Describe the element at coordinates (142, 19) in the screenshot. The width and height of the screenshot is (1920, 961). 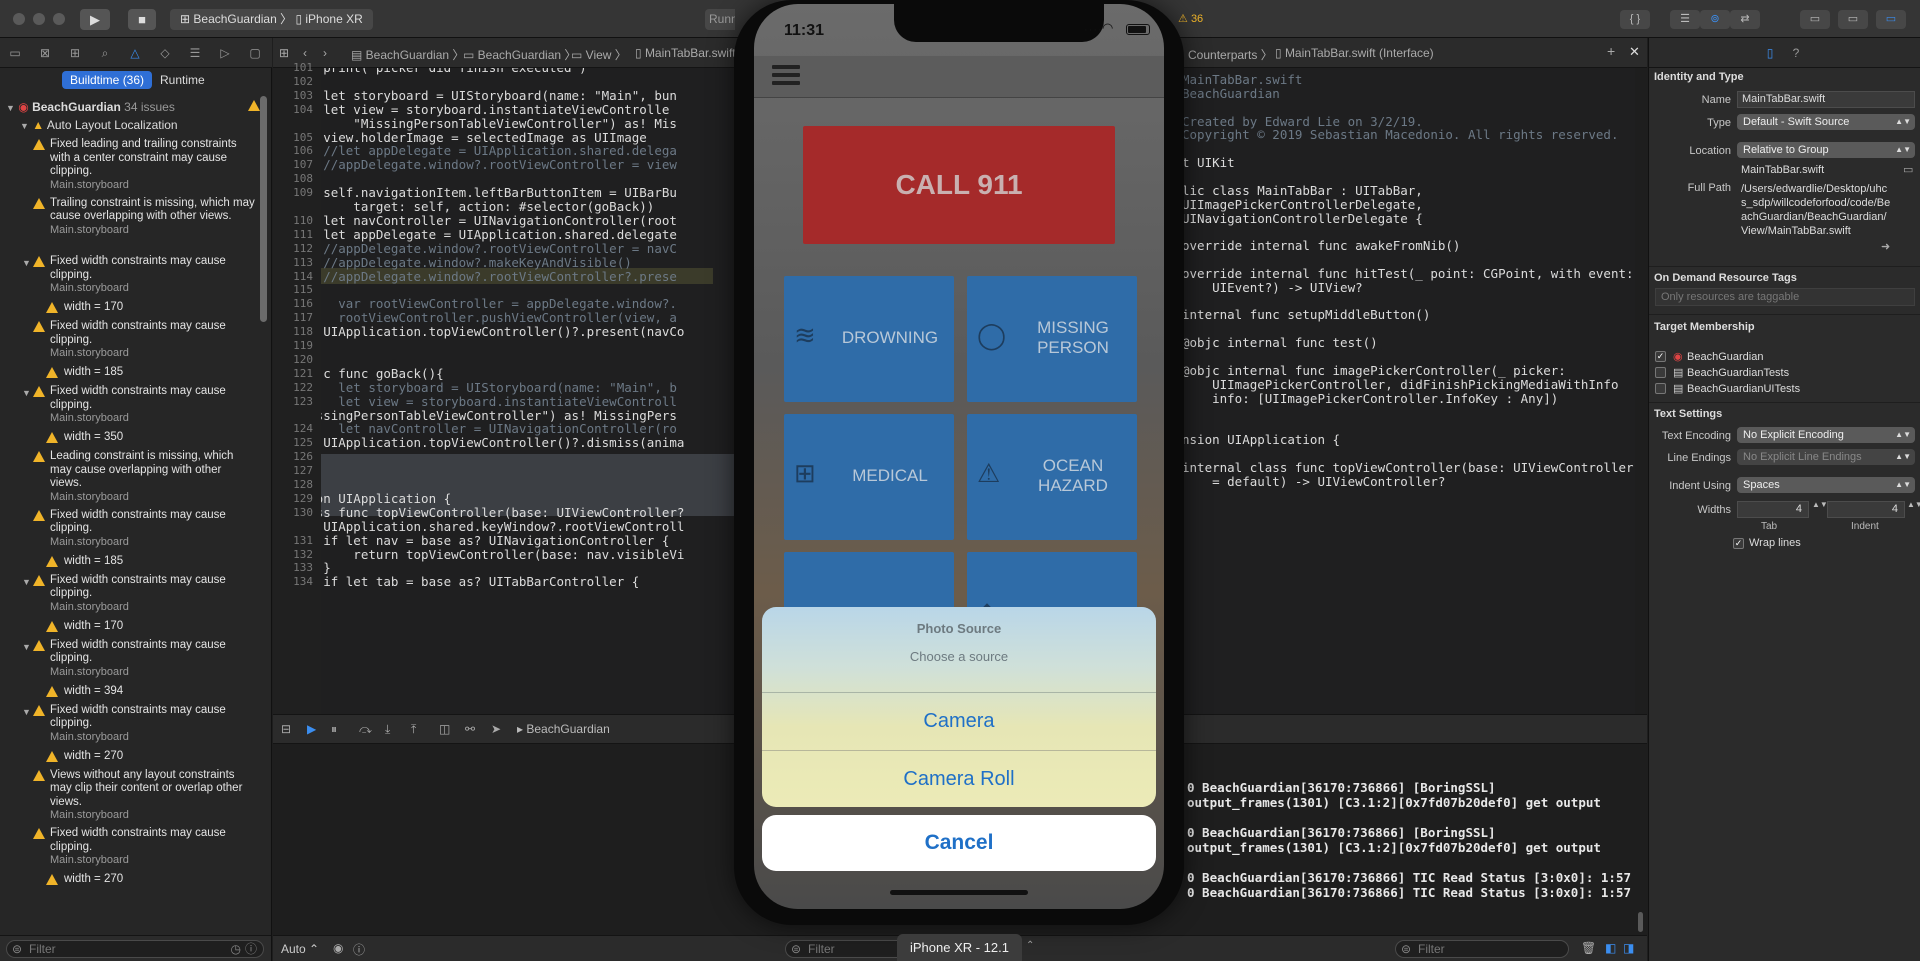
I see `stop-button: ■` at that location.